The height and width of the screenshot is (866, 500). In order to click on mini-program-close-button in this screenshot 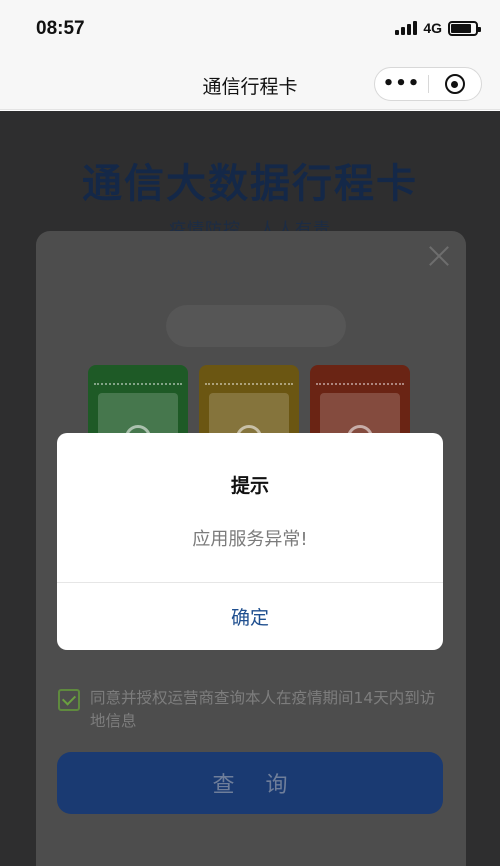, I will do `click(455, 84)`.